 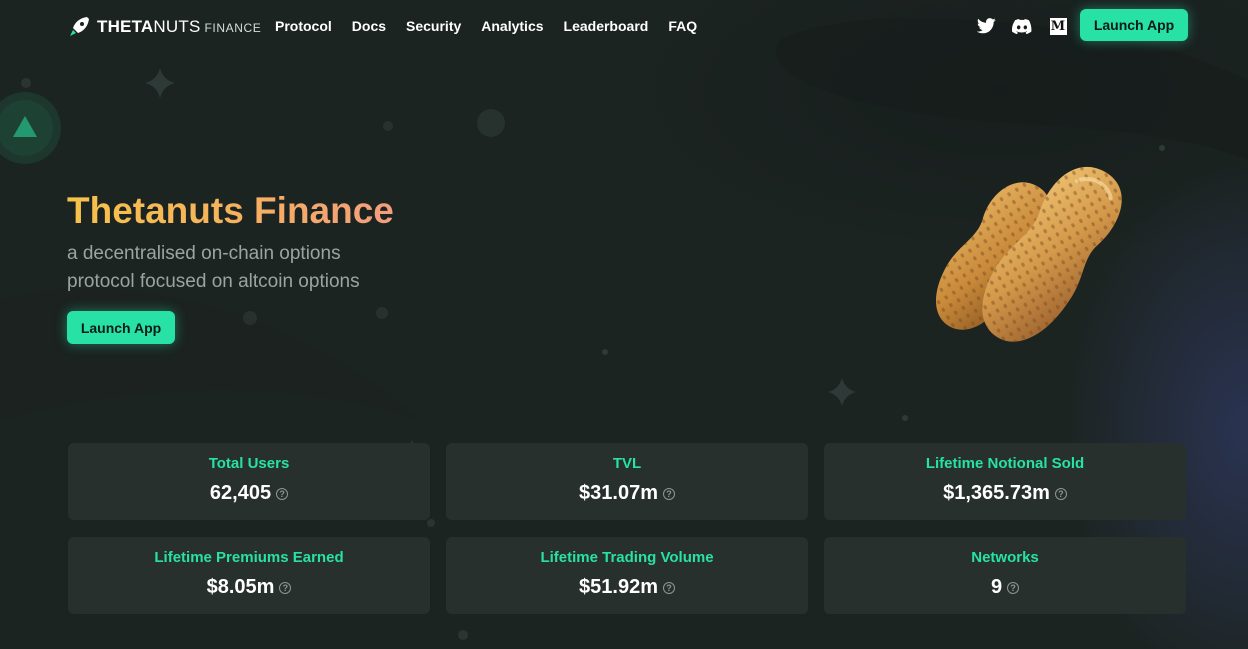 What do you see at coordinates (627, 557) in the screenshot?
I see `stat-label: Lifetime Trading Volume` at bounding box center [627, 557].